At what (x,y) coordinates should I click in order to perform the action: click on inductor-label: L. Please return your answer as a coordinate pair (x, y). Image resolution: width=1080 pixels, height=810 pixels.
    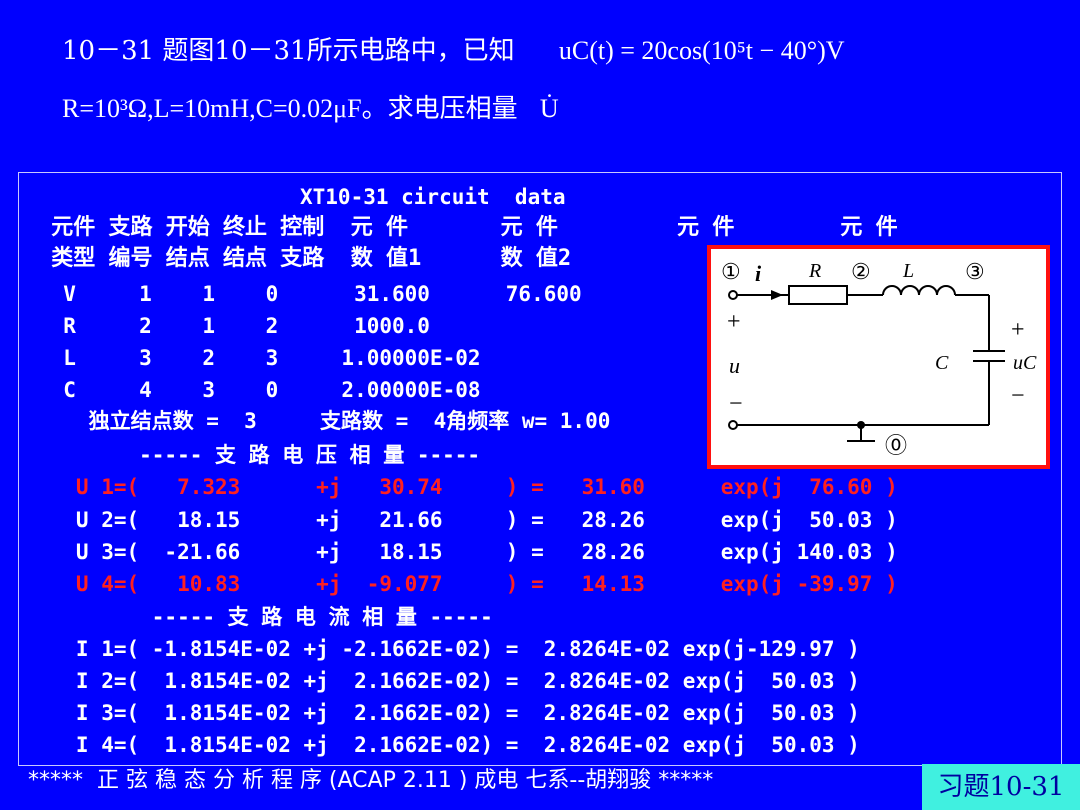
    Looking at the image, I should click on (908, 271).